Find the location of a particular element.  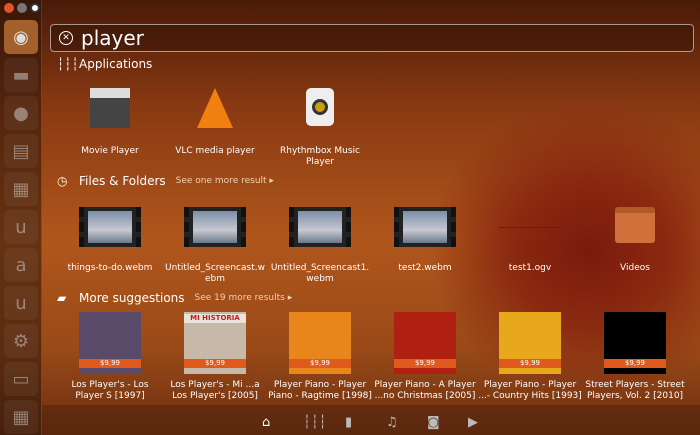

workspaces-icon: ▦ is located at coordinates (21, 417).